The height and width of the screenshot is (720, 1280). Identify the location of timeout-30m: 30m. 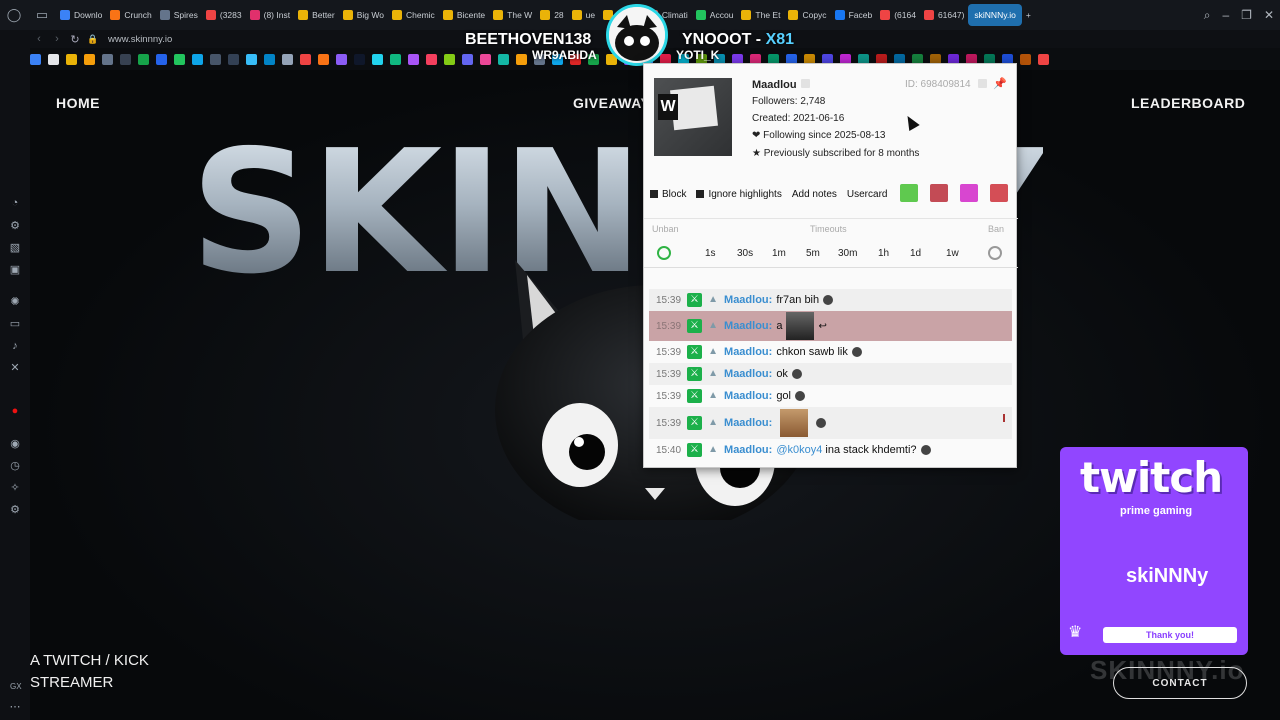
(847, 253).